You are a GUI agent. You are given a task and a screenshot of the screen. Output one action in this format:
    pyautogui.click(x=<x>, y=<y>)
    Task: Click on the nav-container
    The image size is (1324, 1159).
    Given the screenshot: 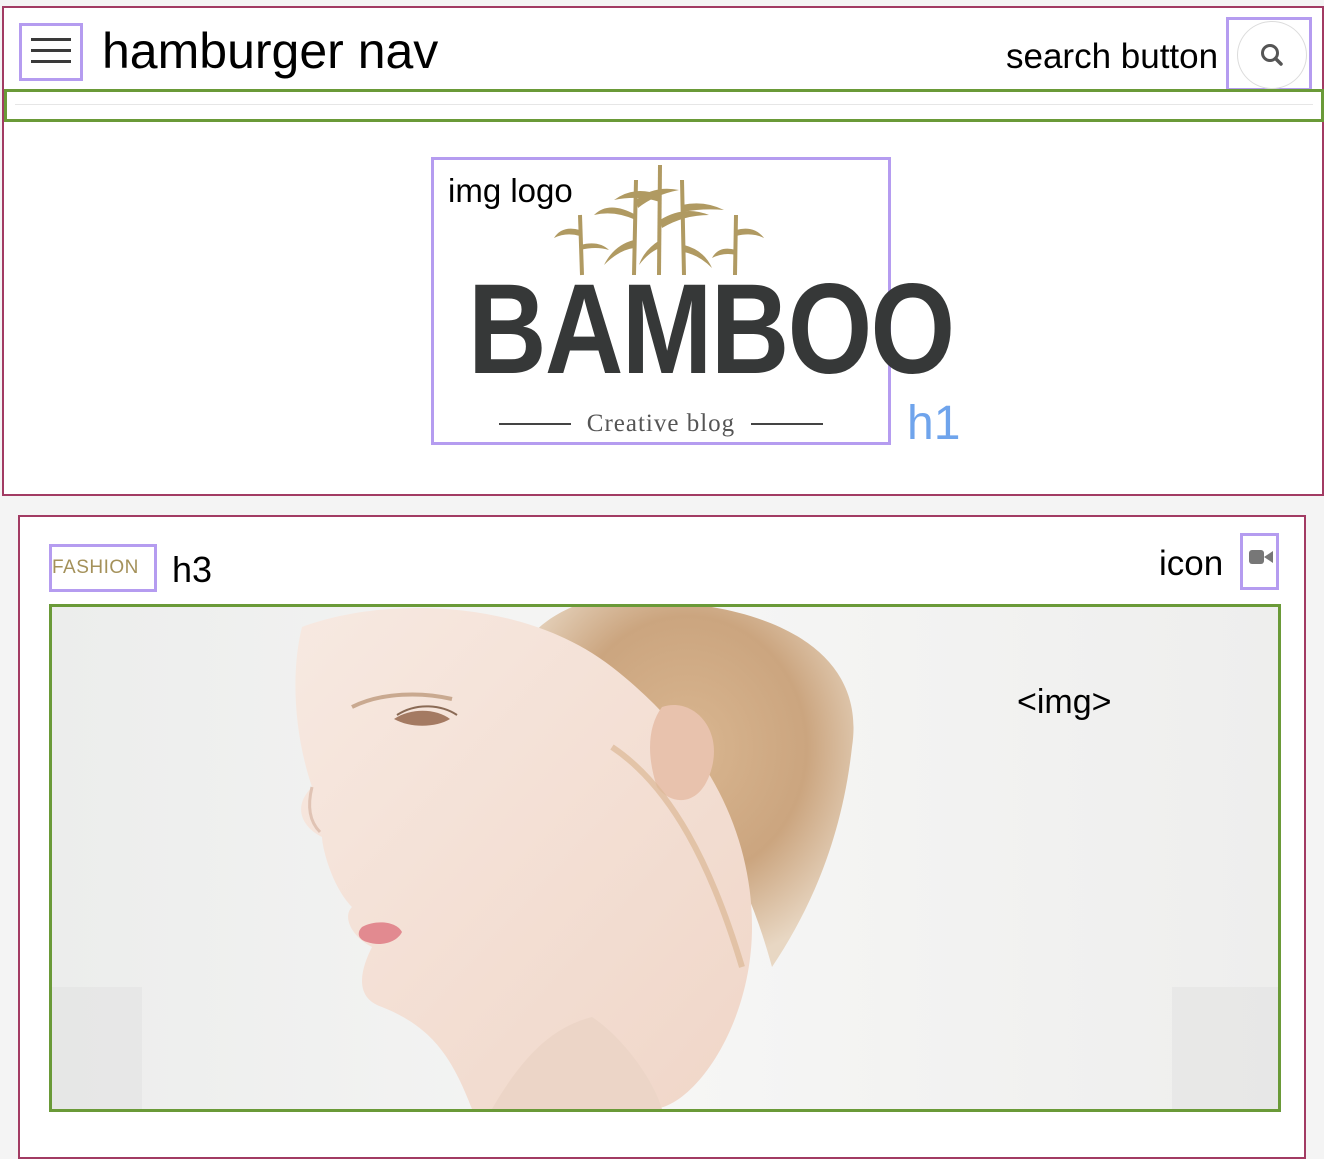 What is the action you would take?
    pyautogui.click(x=664, y=105)
    